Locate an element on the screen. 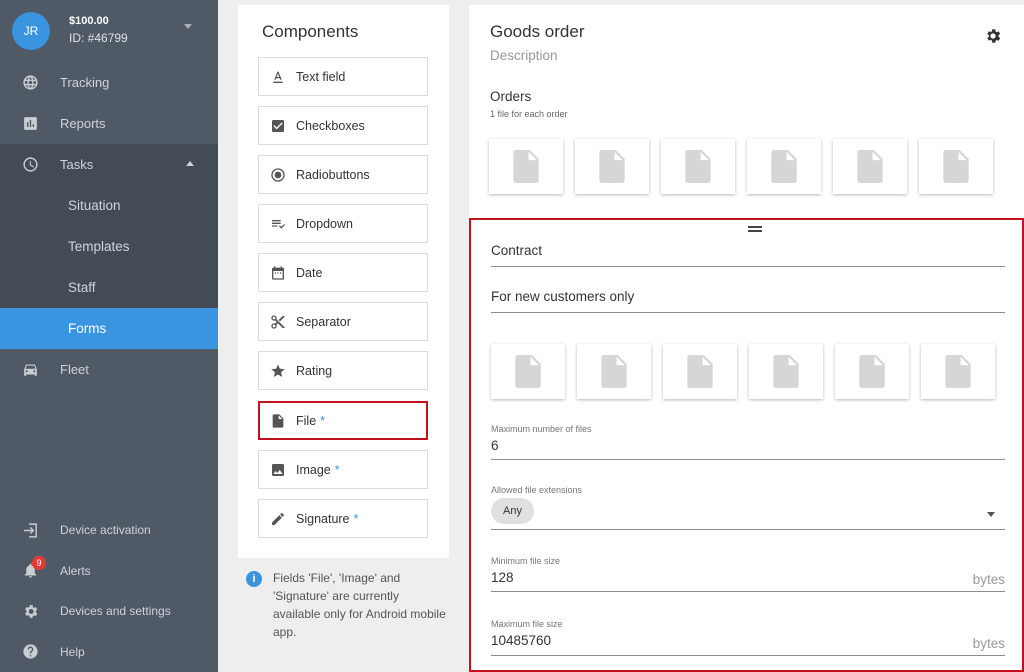  form-title: Goods order is located at coordinates (537, 32).